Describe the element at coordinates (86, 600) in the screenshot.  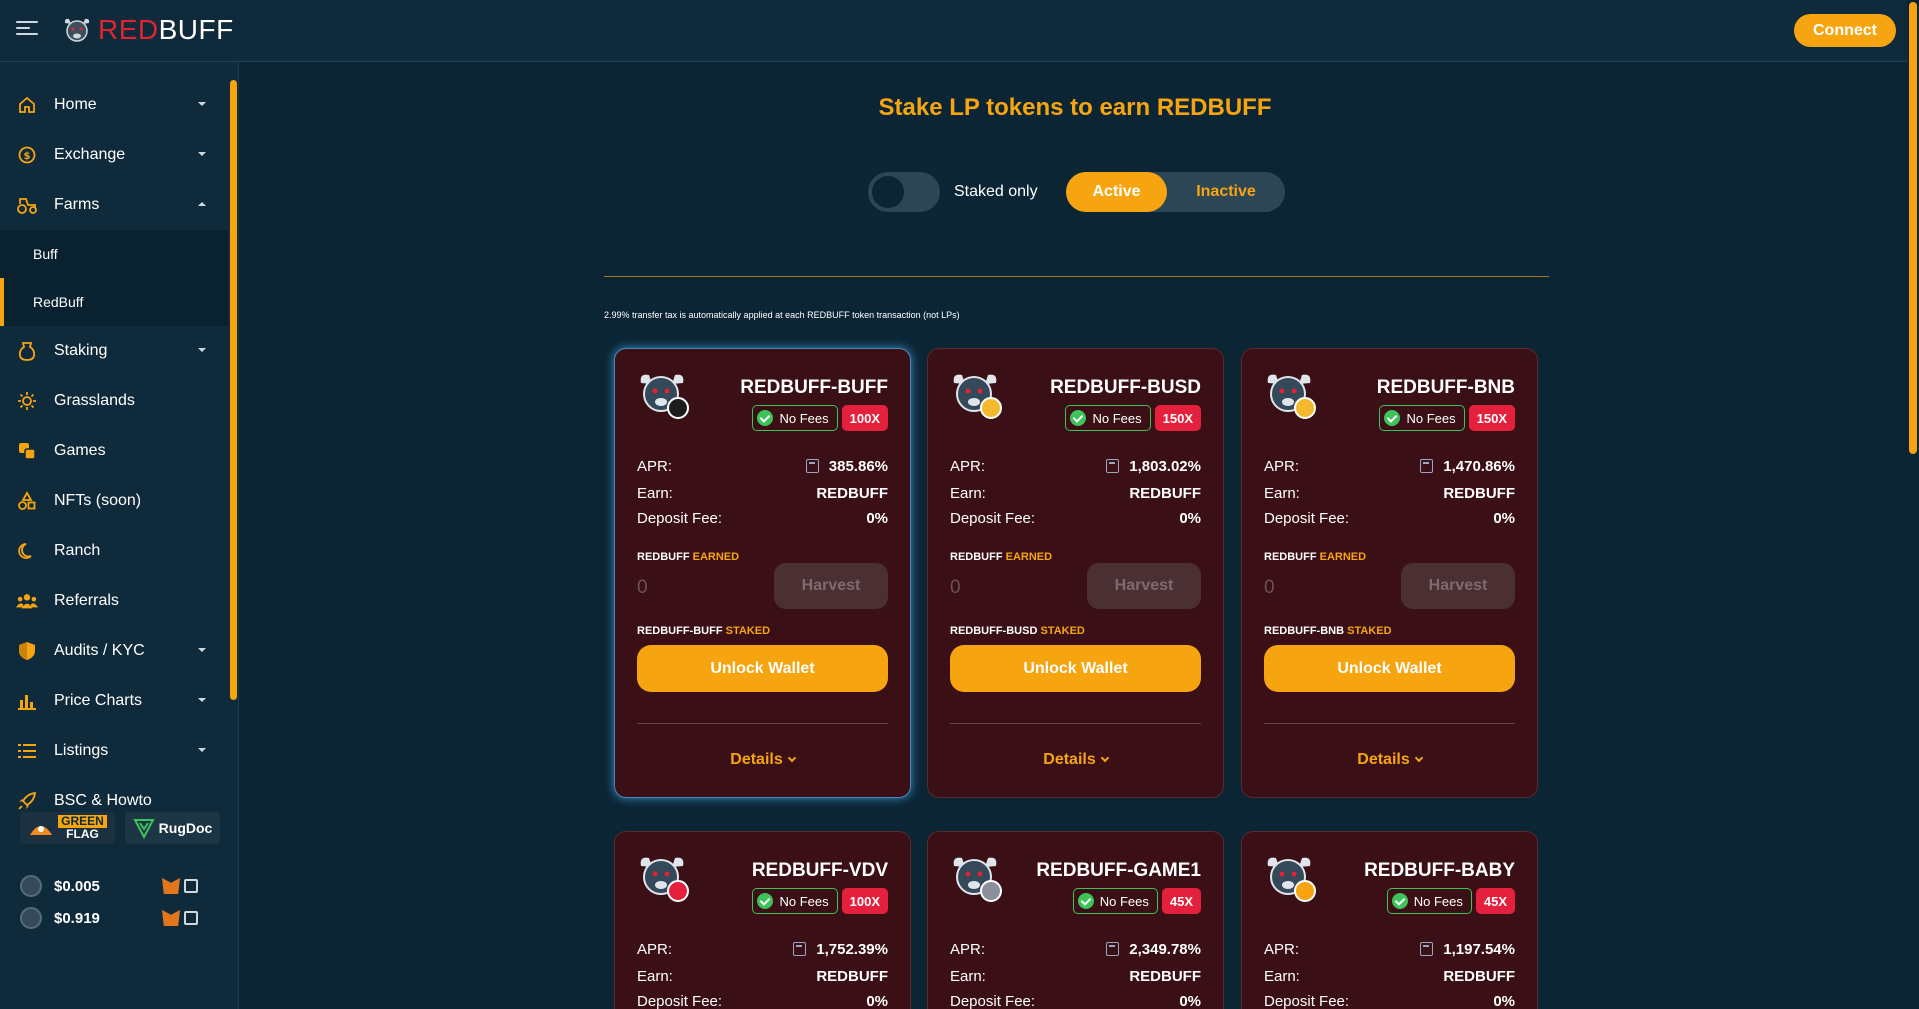
I see `sidebar-item-label: Referrals` at that location.